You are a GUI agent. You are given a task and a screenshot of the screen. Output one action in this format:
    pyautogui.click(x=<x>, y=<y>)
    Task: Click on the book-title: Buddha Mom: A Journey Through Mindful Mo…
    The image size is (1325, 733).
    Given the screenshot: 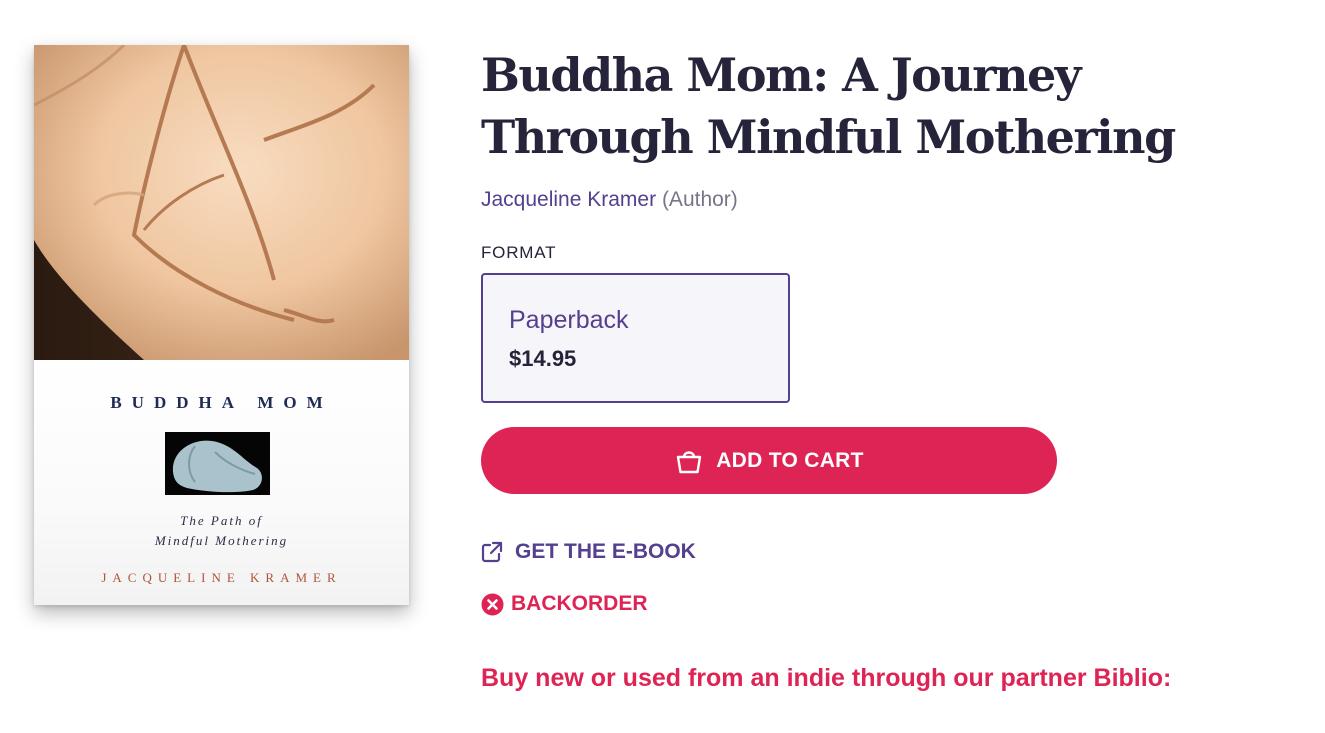 What is the action you would take?
    pyautogui.click(x=828, y=106)
    